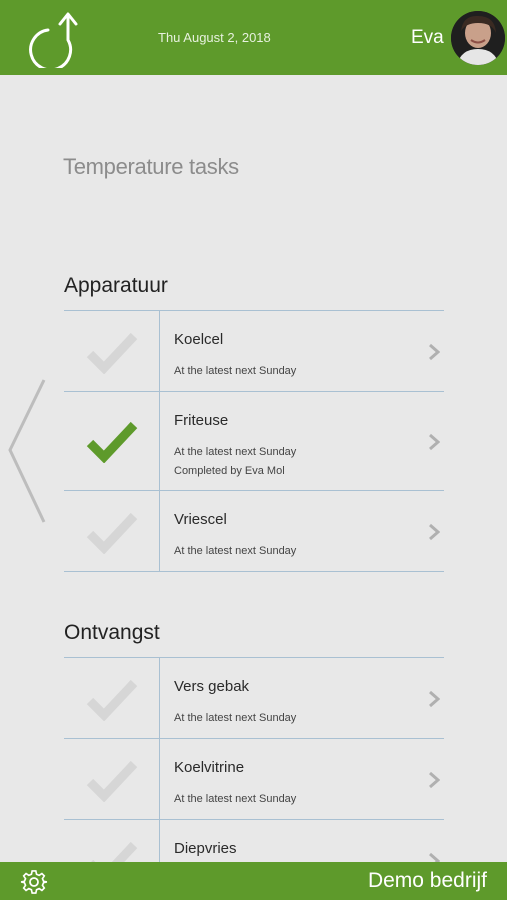 This screenshot has width=507, height=900. What do you see at coordinates (27, 451) in the screenshot?
I see `back-chevron-icon` at bounding box center [27, 451].